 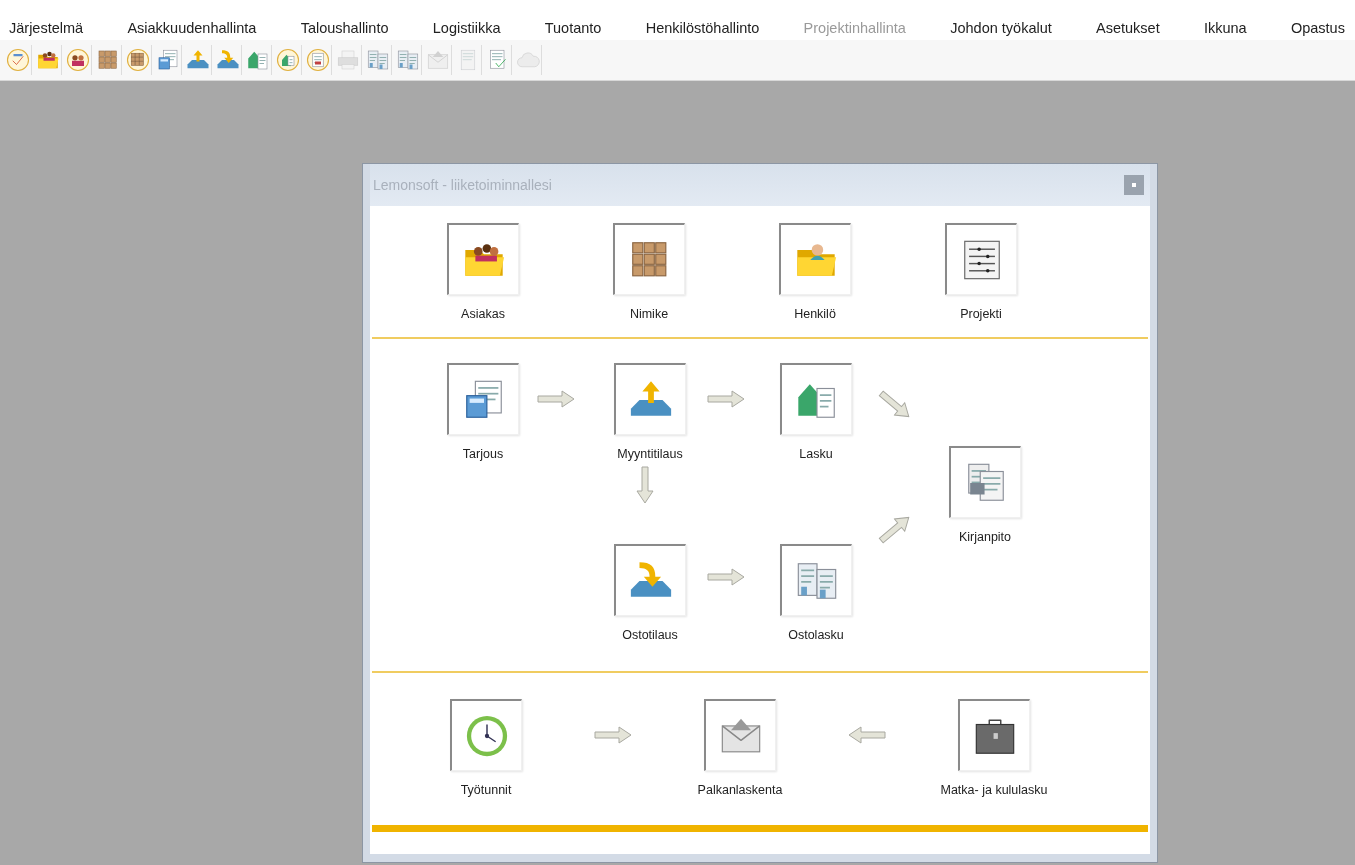 I want to click on close-icon, so click(x=1134, y=185).